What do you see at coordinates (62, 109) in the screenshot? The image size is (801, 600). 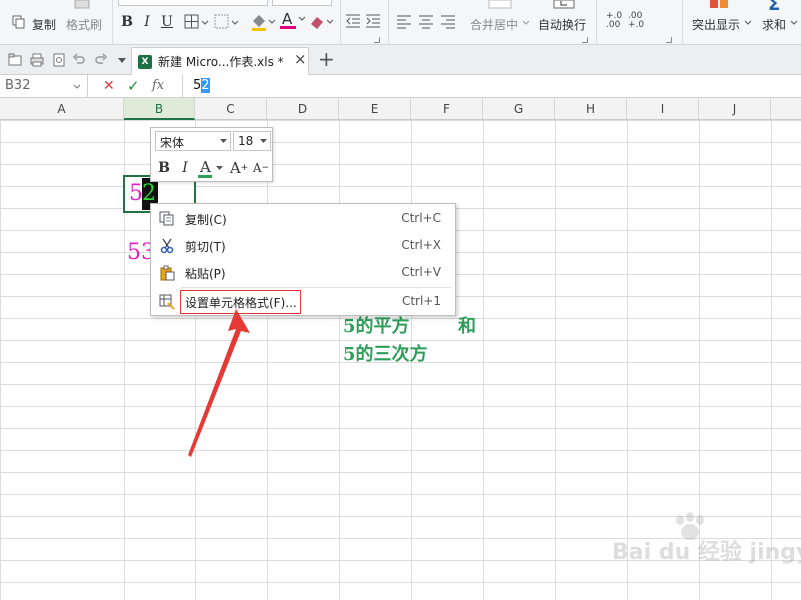 I see `column-header-A: A` at bounding box center [62, 109].